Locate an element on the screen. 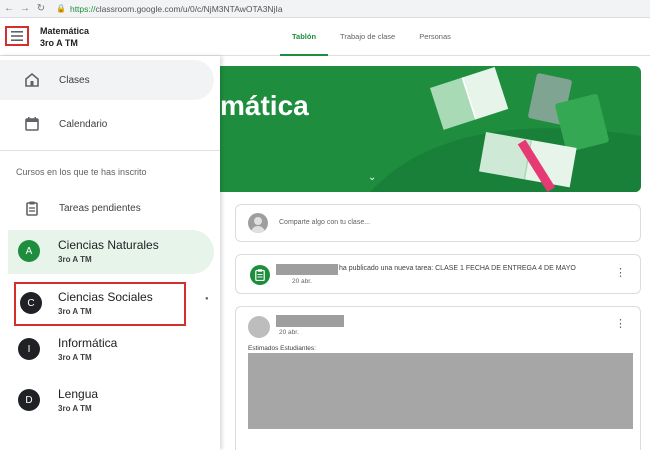 This screenshot has height=450, width=650. sidebar-course-ciencias-naturales: A Ciencias Naturales 3ro A TM is located at coordinates (111, 252).